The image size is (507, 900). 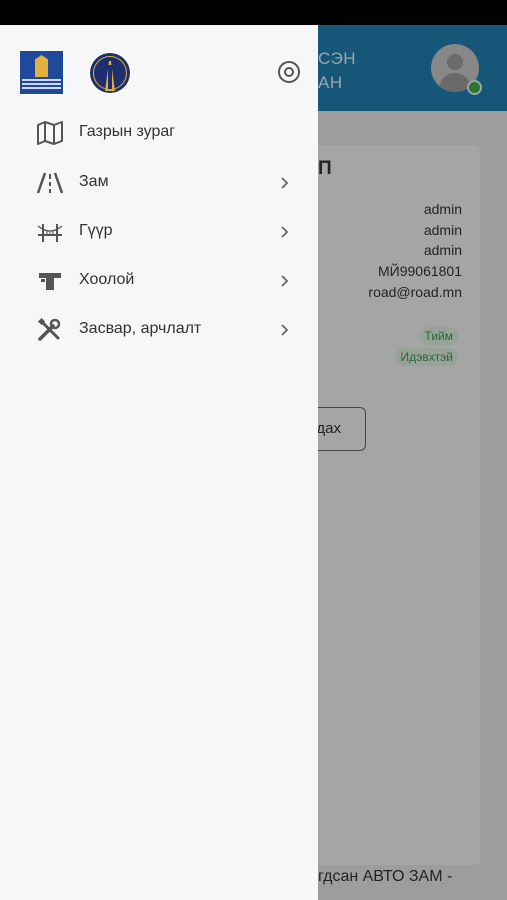 What do you see at coordinates (159, 281) in the screenshot?
I see `menu-item-pipe: Хоолой` at bounding box center [159, 281].